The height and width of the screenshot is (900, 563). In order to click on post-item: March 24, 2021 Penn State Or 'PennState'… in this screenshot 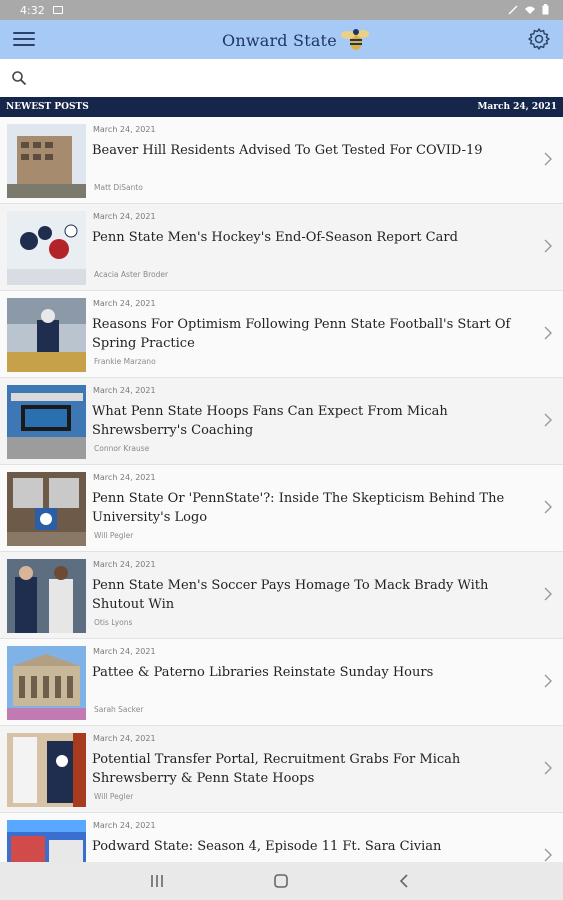, I will do `click(281, 508)`.